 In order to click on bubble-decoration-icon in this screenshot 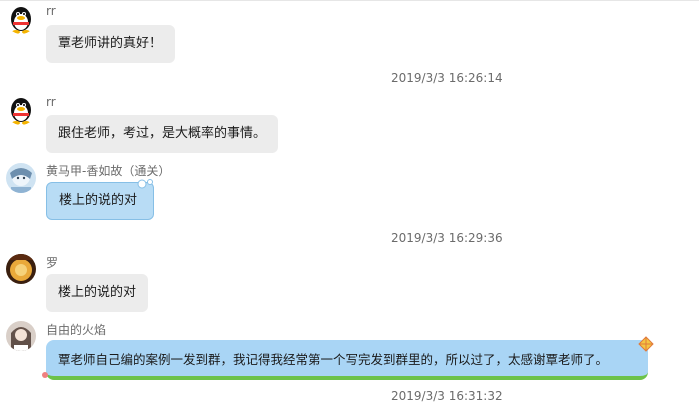, I will do `click(145, 184)`.